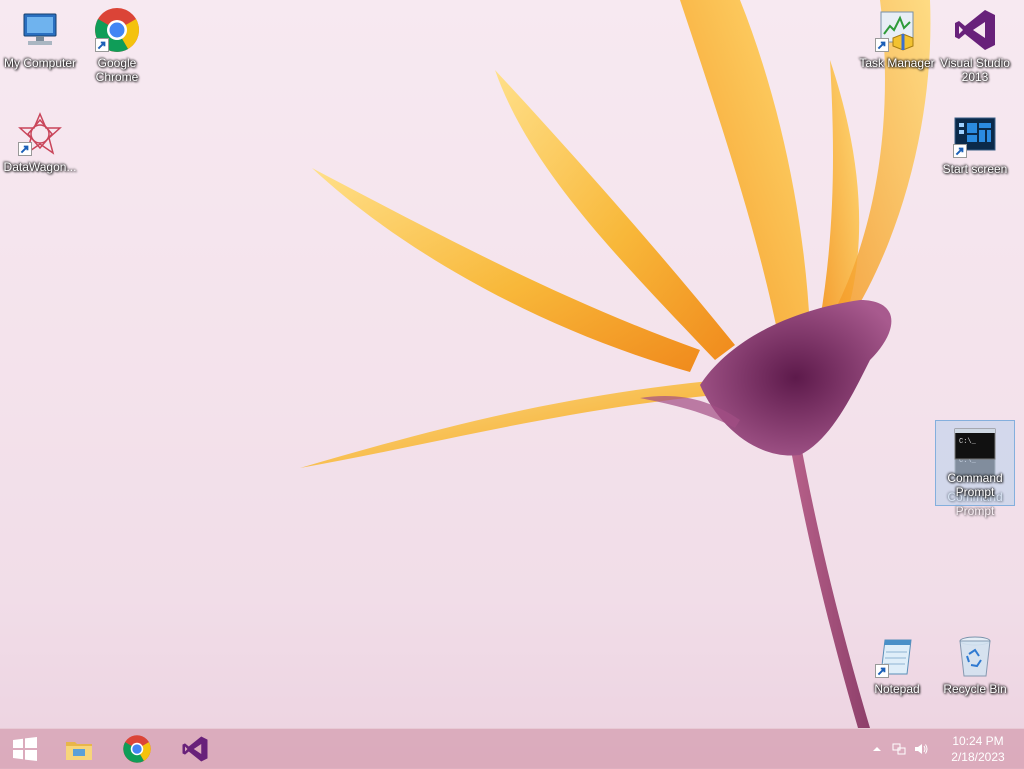 Image resolution: width=1024 pixels, height=769 pixels. I want to click on taskbar-visual-studio-button, so click(195, 749).